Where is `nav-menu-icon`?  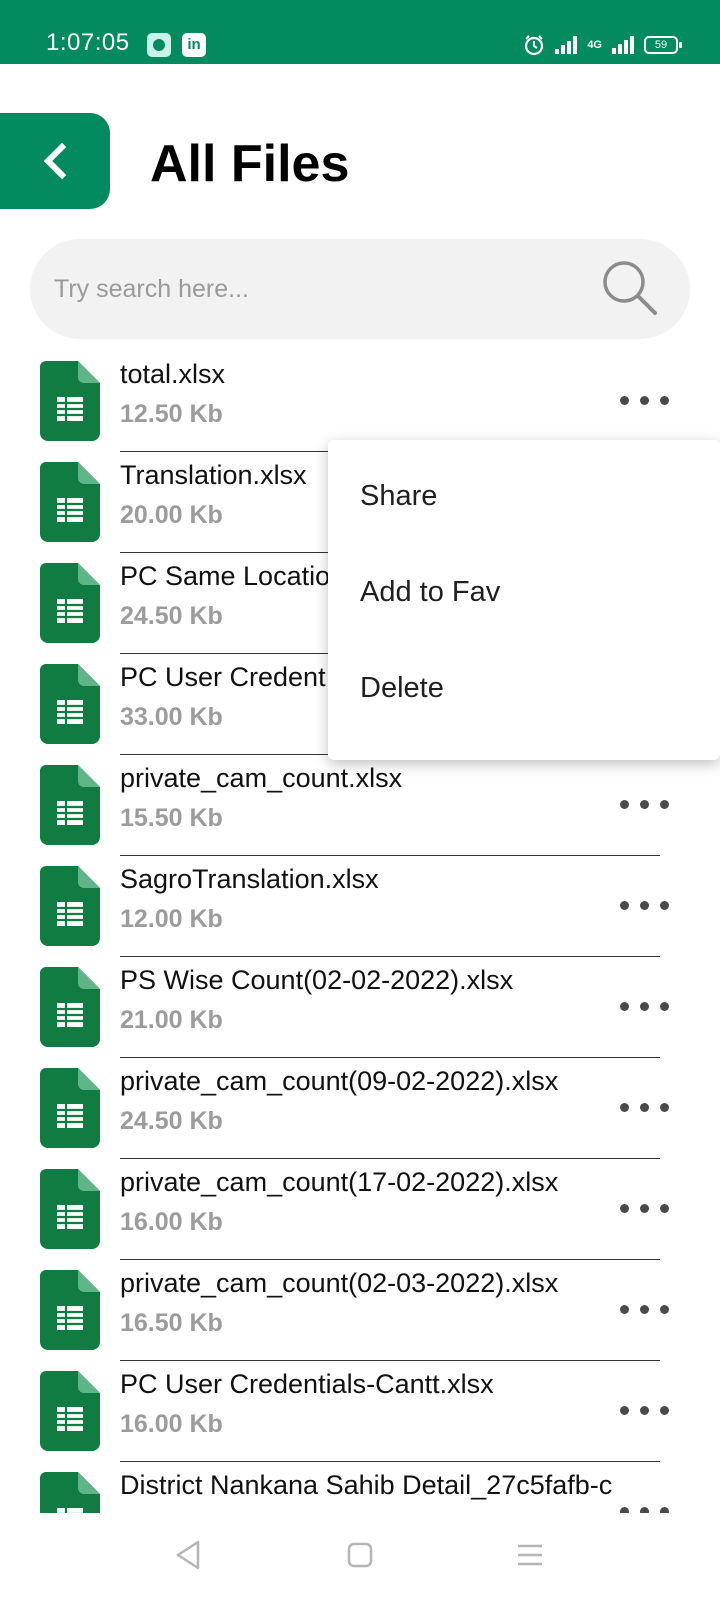
nav-menu-icon is located at coordinates (530, 1555).